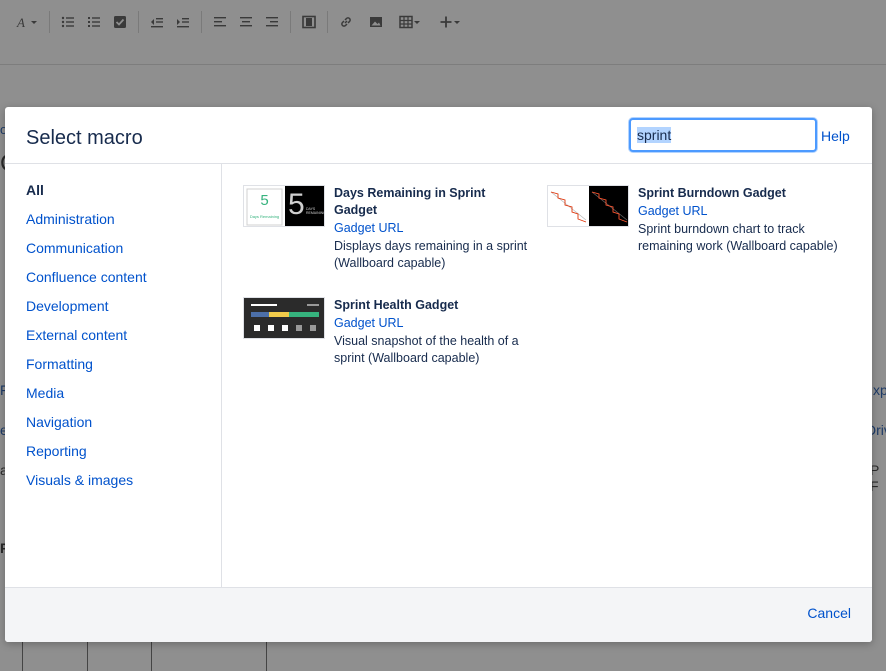 Image resolution: width=886 pixels, height=671 pixels. Describe the element at coordinates (56, 451) in the screenshot. I see `category-reporting: Reporting` at that location.